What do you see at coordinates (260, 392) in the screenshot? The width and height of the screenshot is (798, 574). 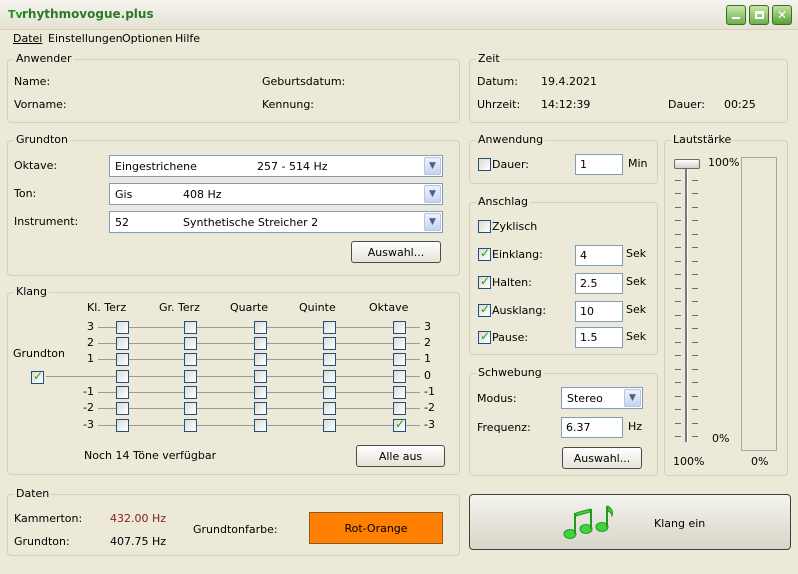 I see `klang-checkbox-quarte--1` at bounding box center [260, 392].